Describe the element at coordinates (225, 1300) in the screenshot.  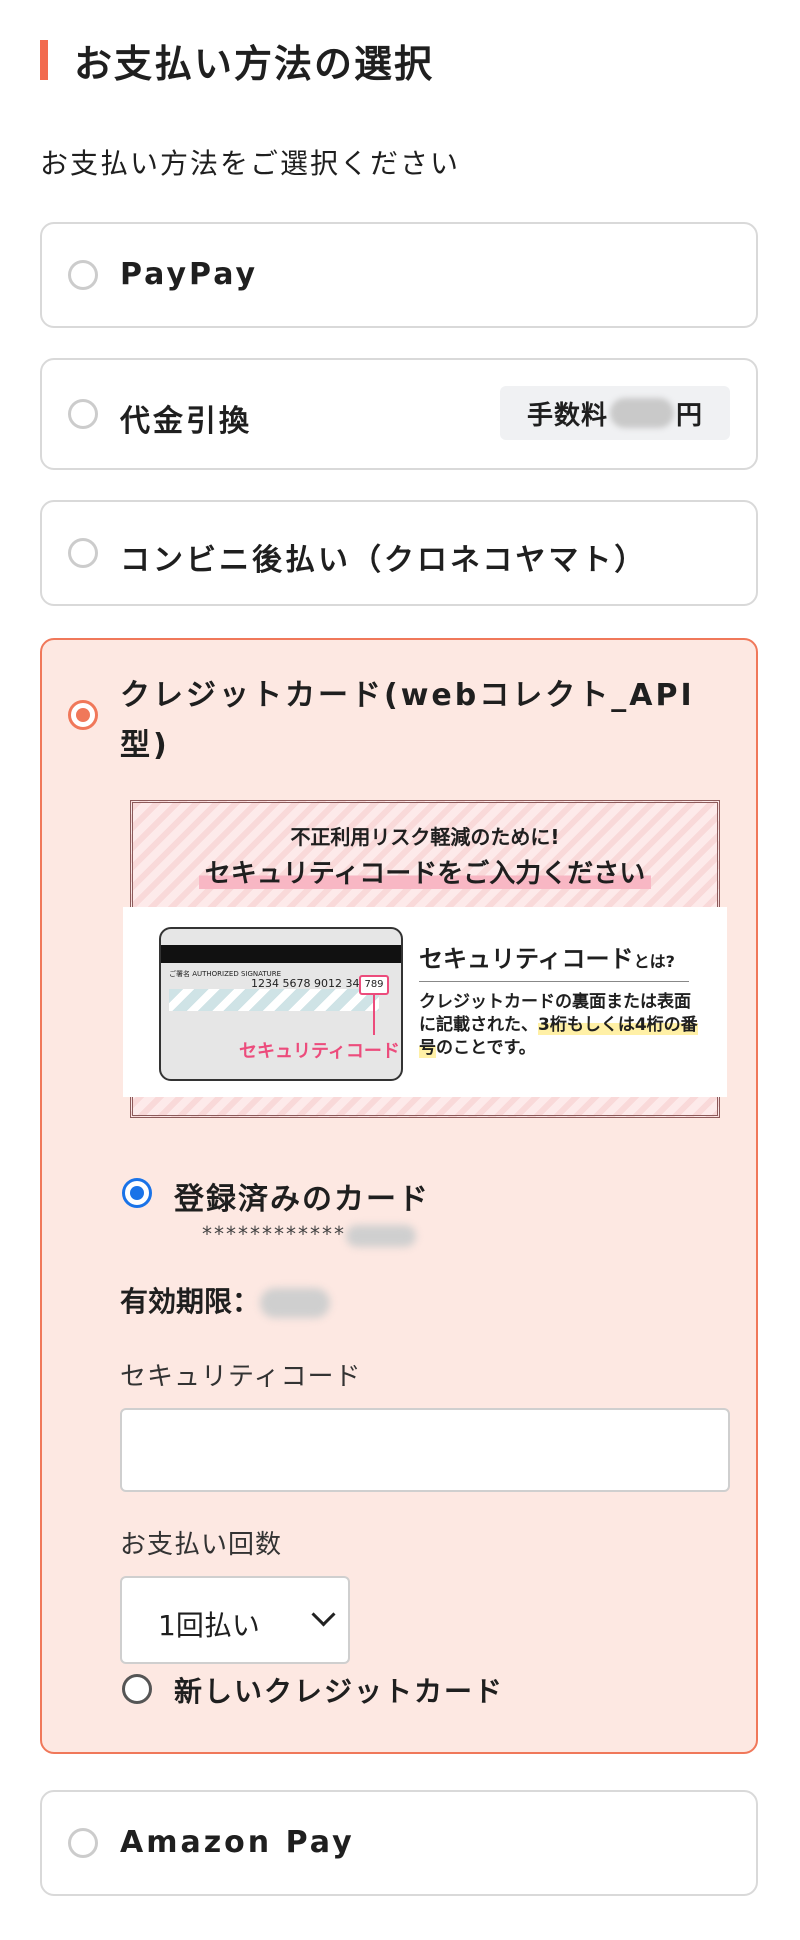
I see `expiry: 有効期限：` at that location.